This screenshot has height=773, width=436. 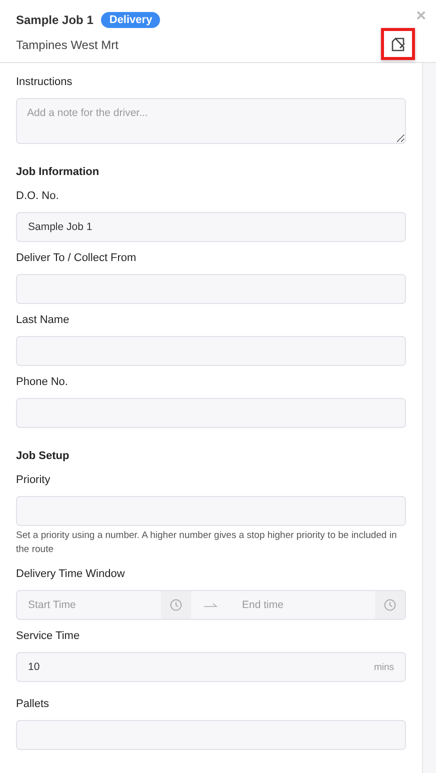 I want to click on hint-text: Set a priority using a number. A higher number gives a stop higher priority to be included in the route, so click(x=207, y=543).